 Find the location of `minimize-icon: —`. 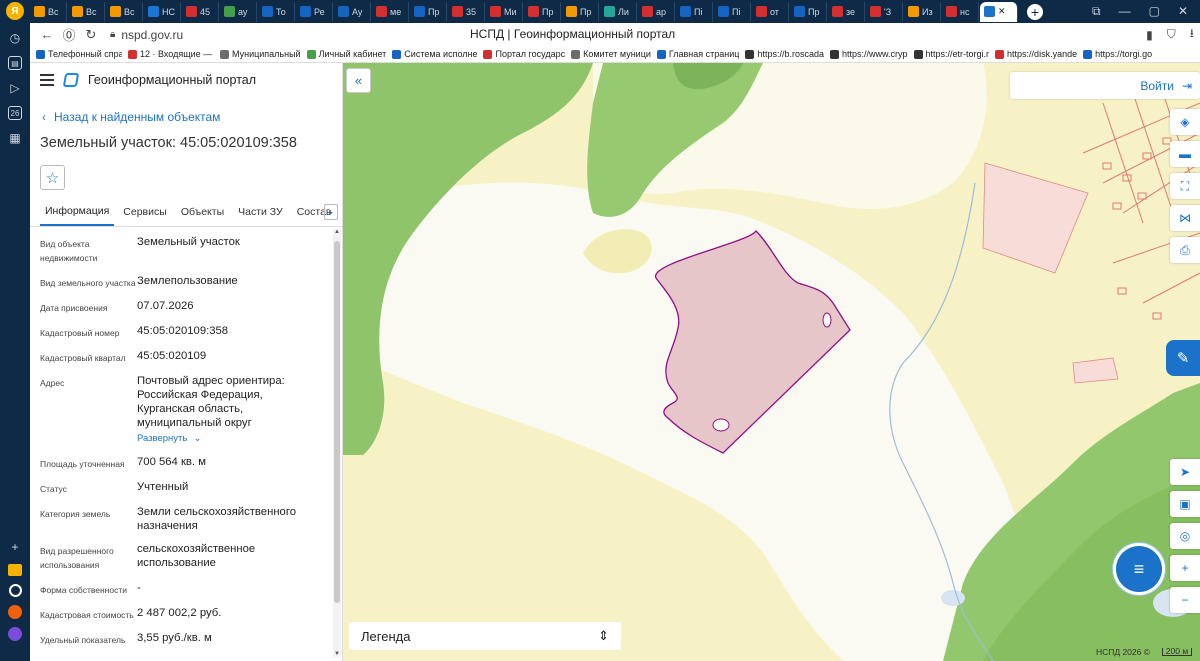

minimize-icon: — is located at coordinates (1125, 11).